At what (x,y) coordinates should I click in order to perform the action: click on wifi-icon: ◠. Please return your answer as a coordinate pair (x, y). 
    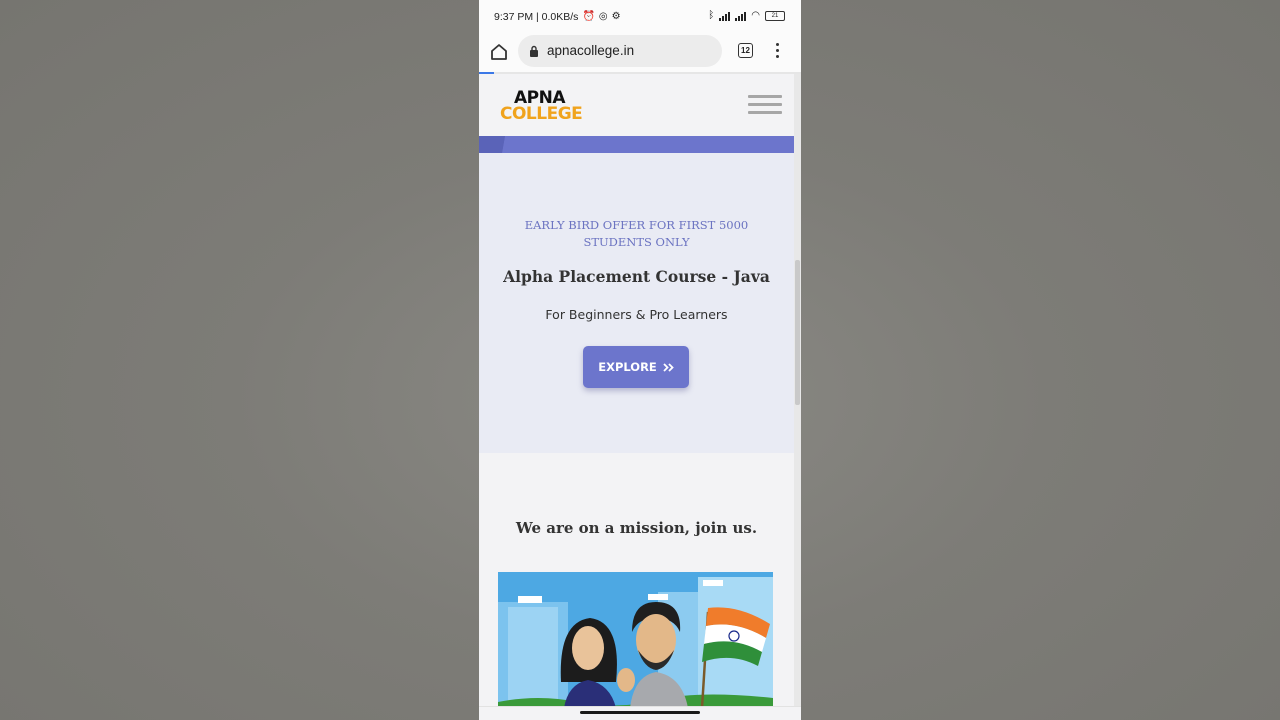
    Looking at the image, I should click on (755, 15).